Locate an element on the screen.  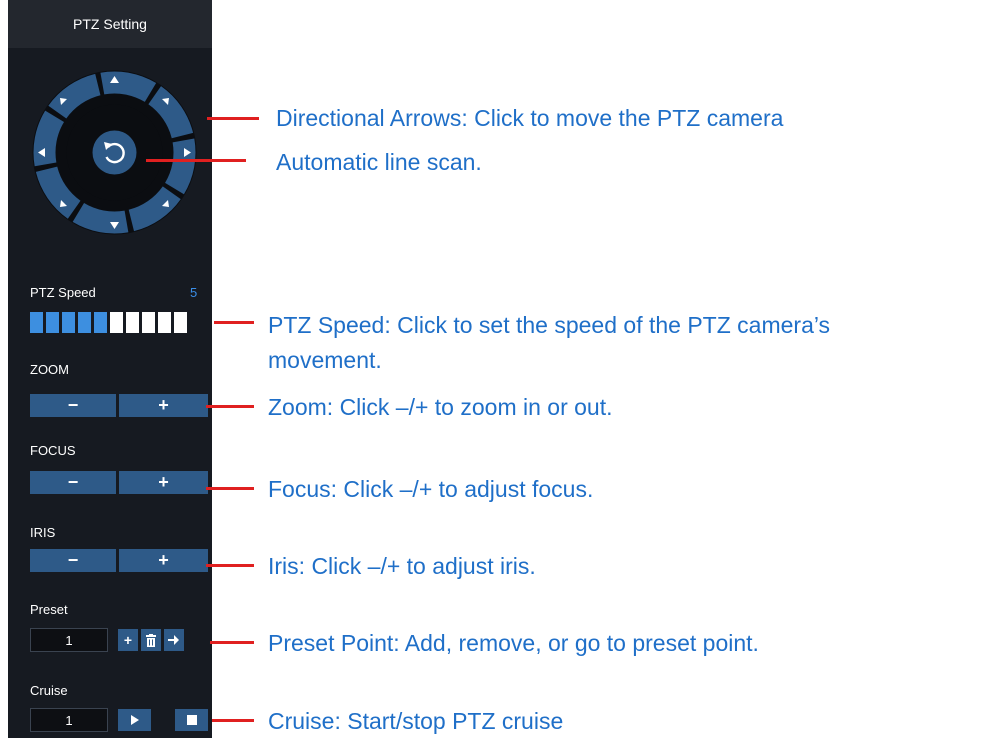
annotation-iris: Iris: Click –/+ to adjust iris. is located at coordinates (402, 566).